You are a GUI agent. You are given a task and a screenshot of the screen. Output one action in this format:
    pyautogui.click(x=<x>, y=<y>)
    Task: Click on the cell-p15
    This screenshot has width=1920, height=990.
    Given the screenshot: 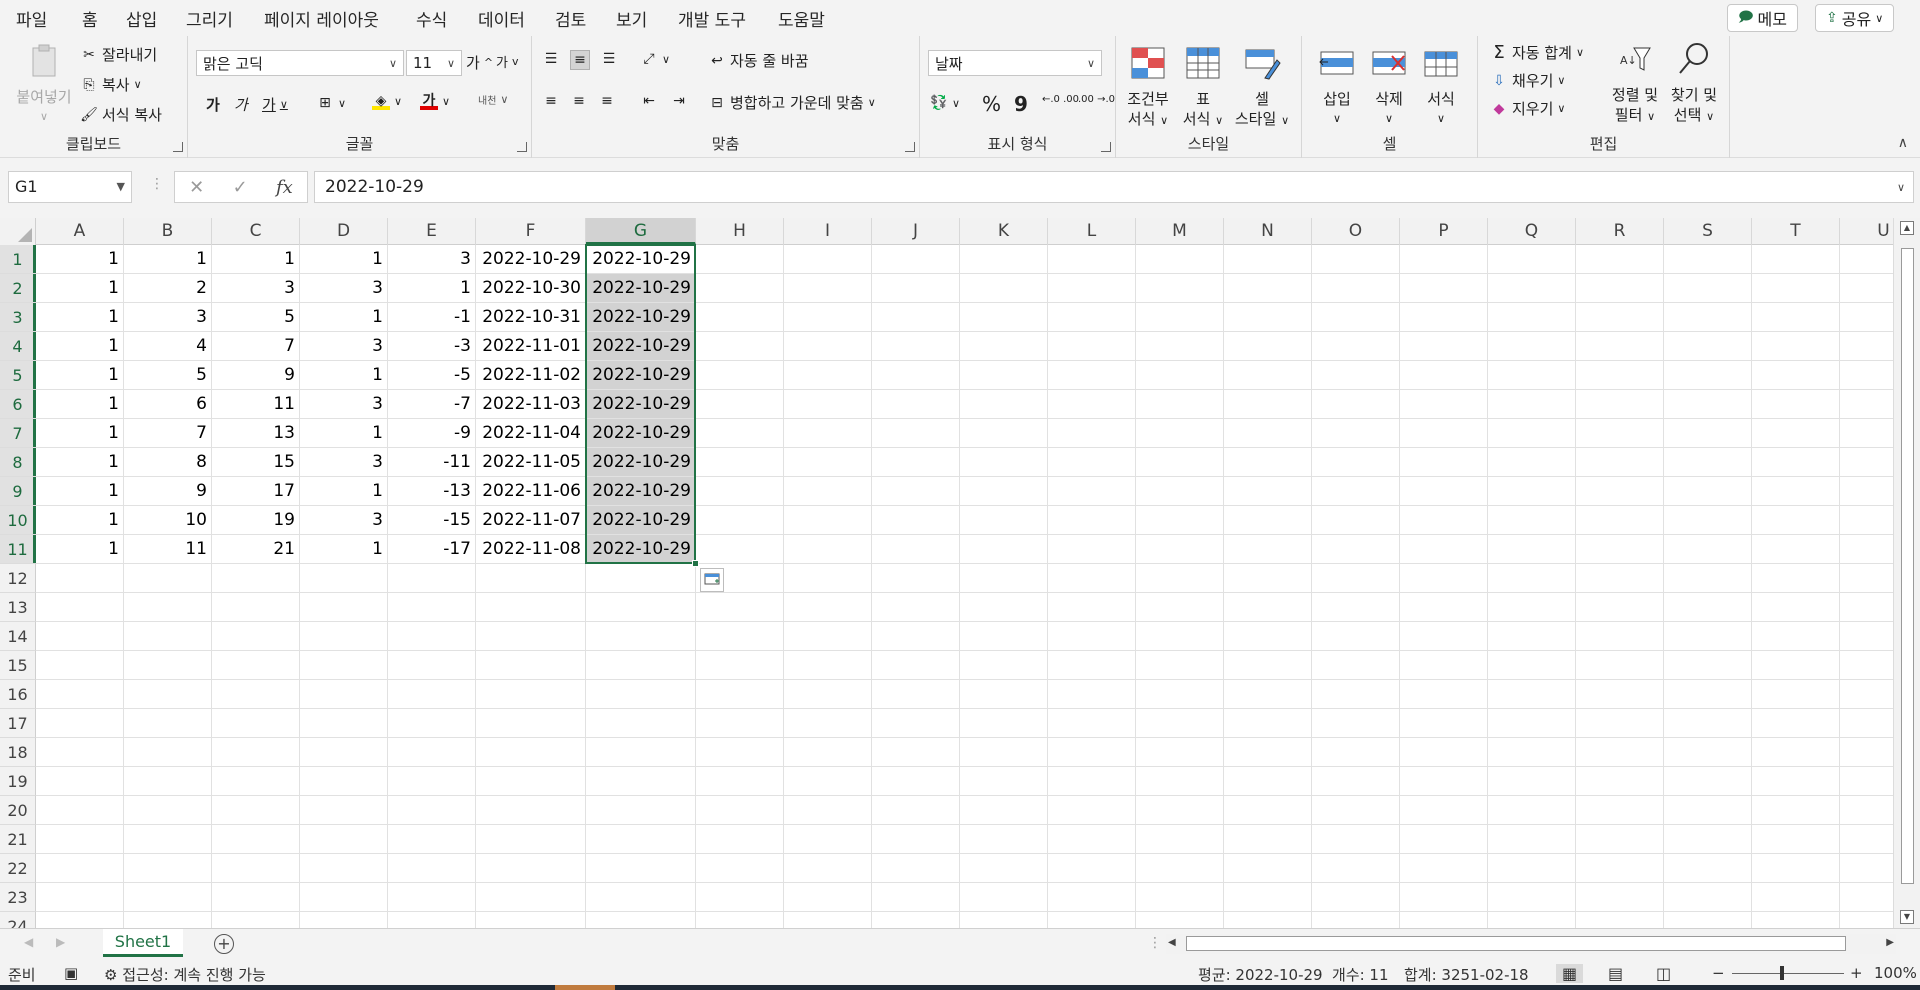 What is the action you would take?
    pyautogui.click(x=1444, y=665)
    